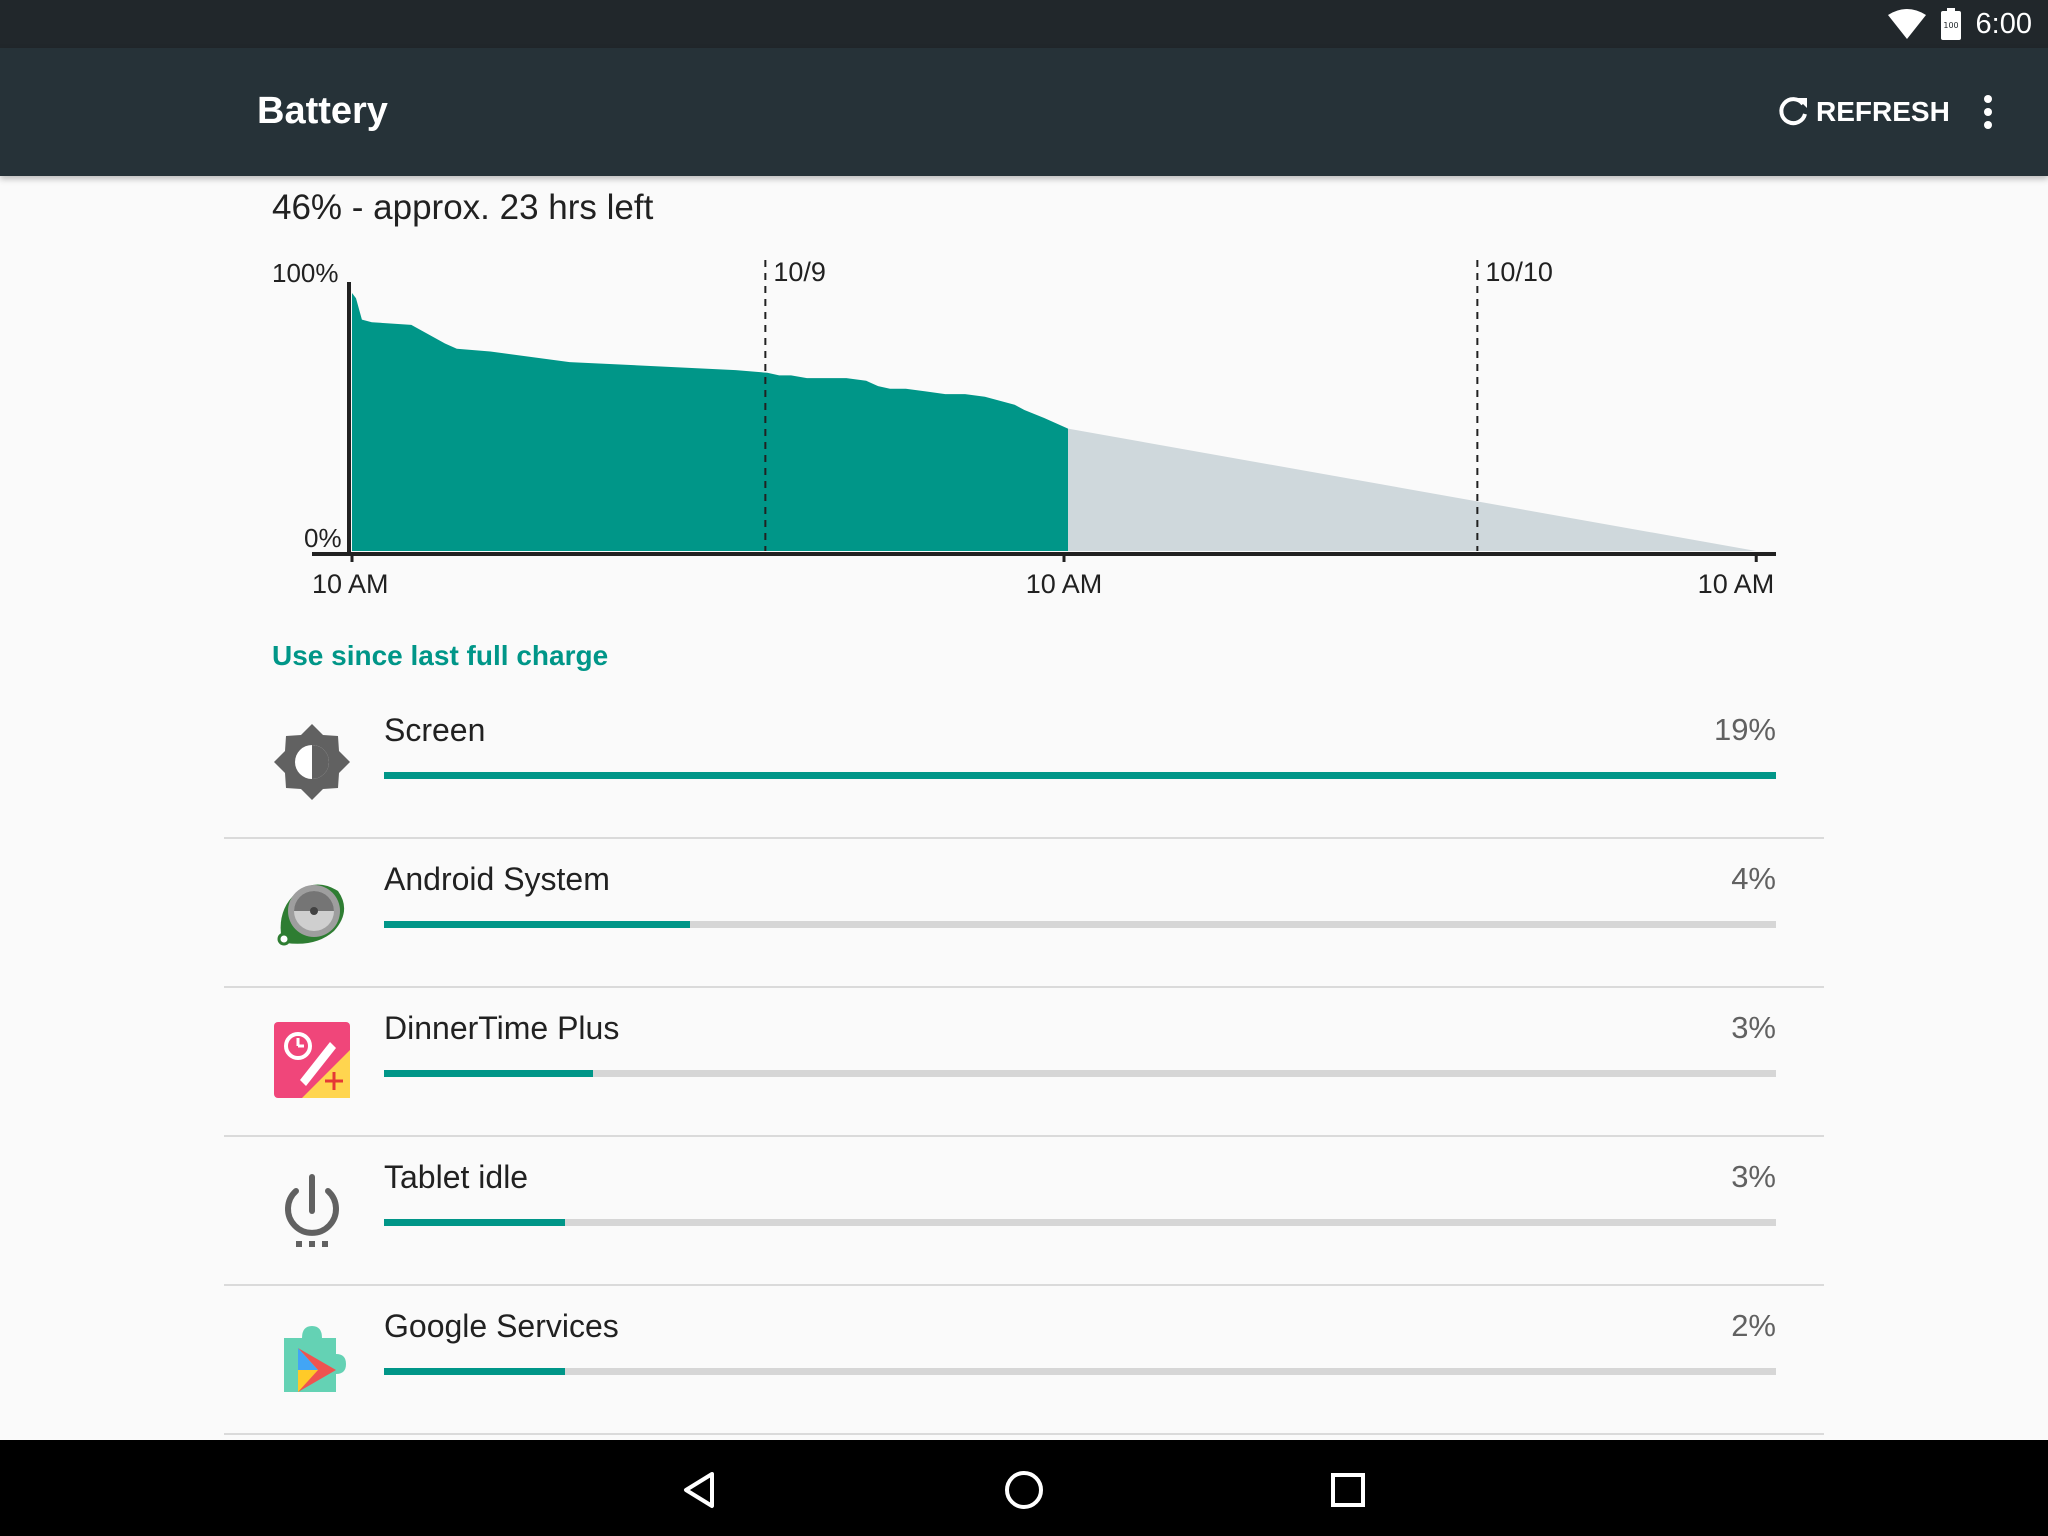  I want to click on list-item: Android System 4%, so click(1024, 913).